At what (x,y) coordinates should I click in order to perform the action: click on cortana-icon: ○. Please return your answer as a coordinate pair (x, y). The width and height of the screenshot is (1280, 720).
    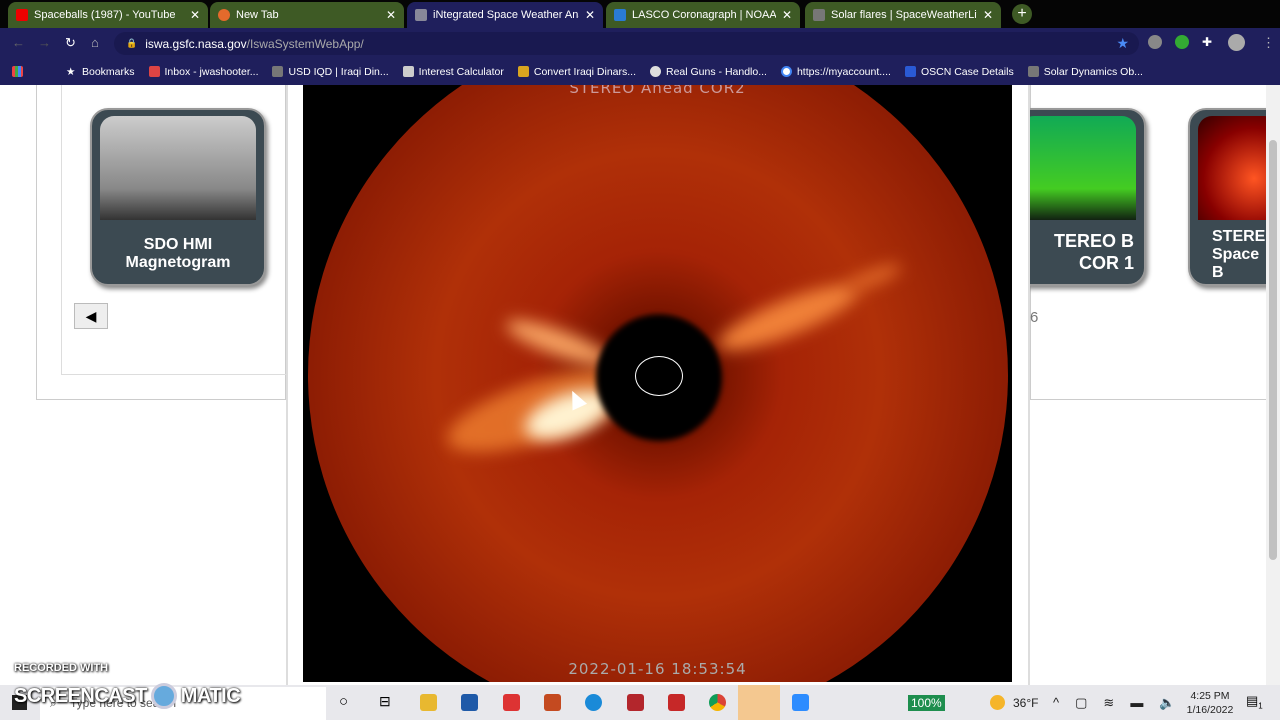
    Looking at the image, I should click on (343, 701).